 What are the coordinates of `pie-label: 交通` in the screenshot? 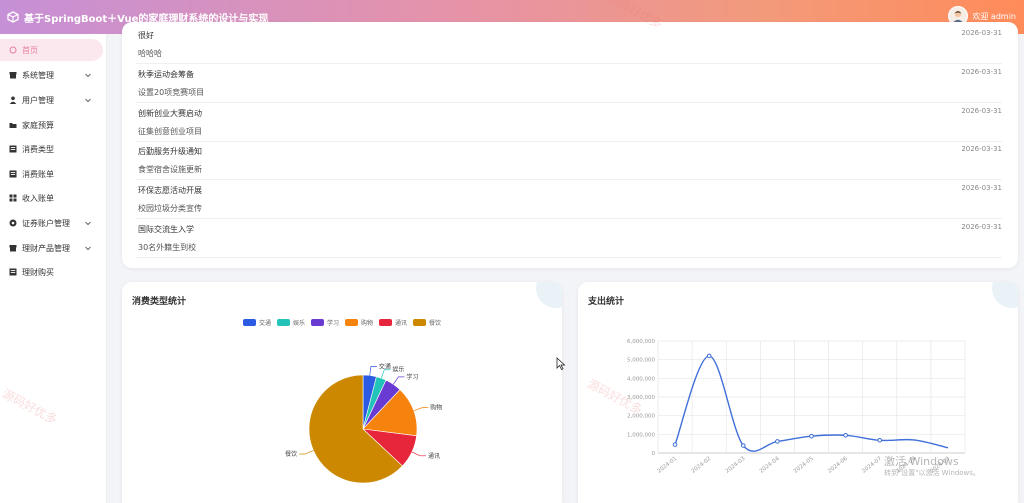 It's located at (385, 366).